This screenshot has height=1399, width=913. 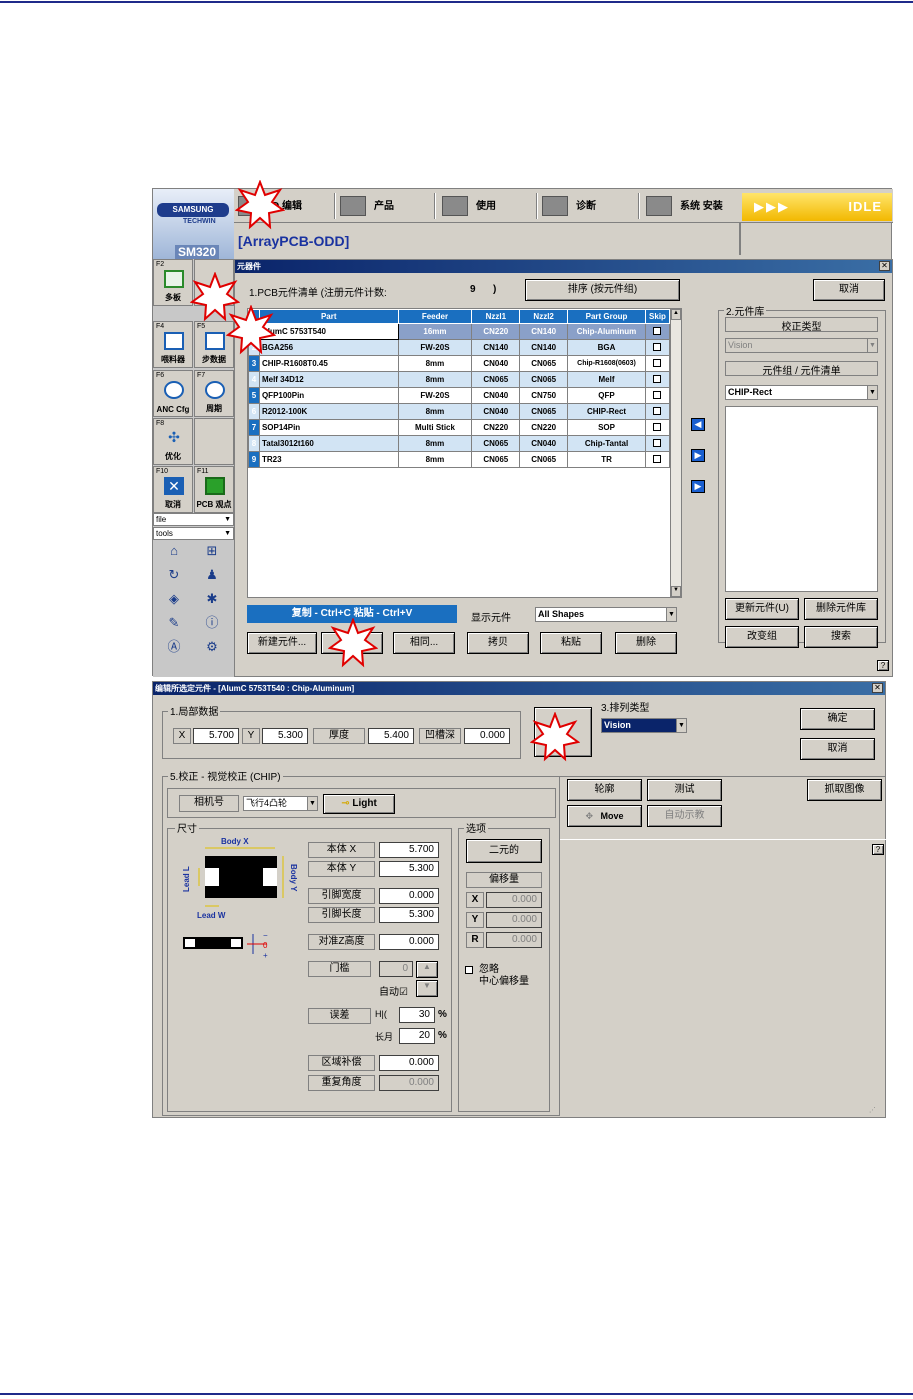 What do you see at coordinates (604, 816) in the screenshot?
I see `move-button: ✥ Move` at bounding box center [604, 816].